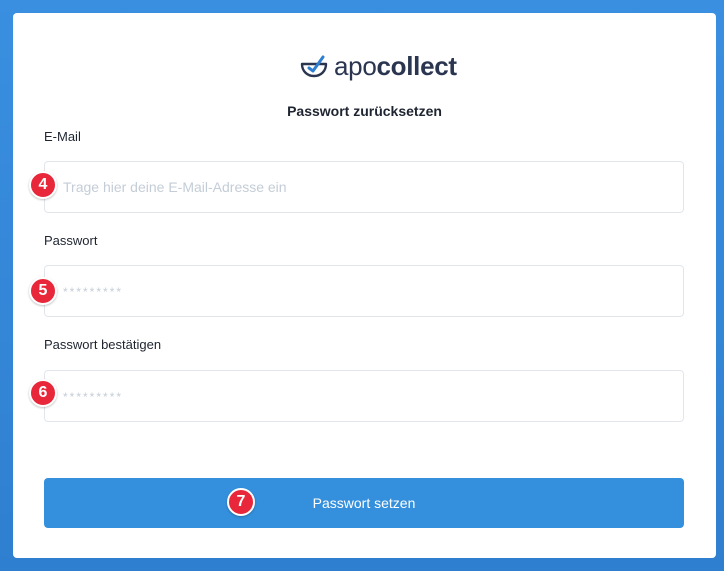 Image resolution: width=724 pixels, height=571 pixels. What do you see at coordinates (103, 344) in the screenshot?
I see `confirm-password-label: Passwort bestätigen` at bounding box center [103, 344].